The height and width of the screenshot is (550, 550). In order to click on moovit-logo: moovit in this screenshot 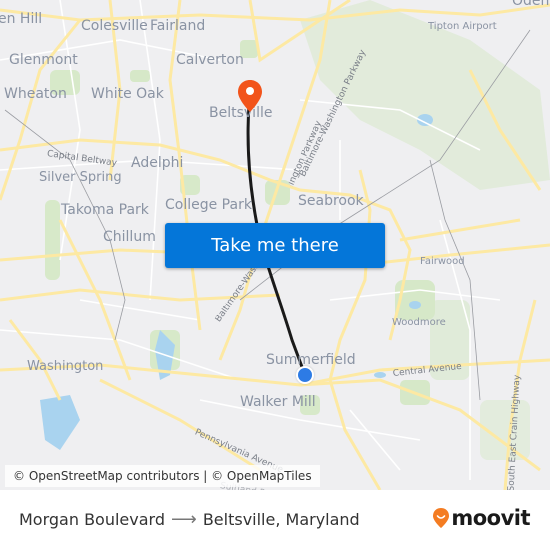, I will do `click(481, 518)`.